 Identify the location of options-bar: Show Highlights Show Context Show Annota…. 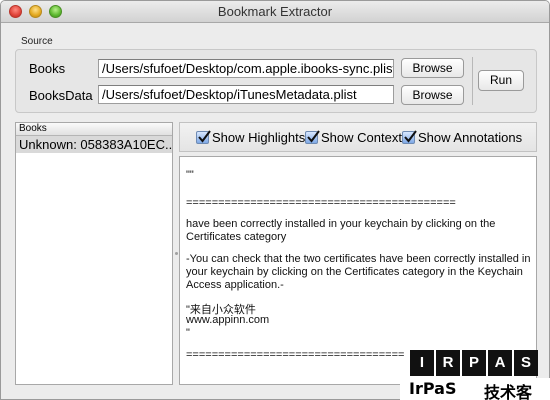
(358, 137).